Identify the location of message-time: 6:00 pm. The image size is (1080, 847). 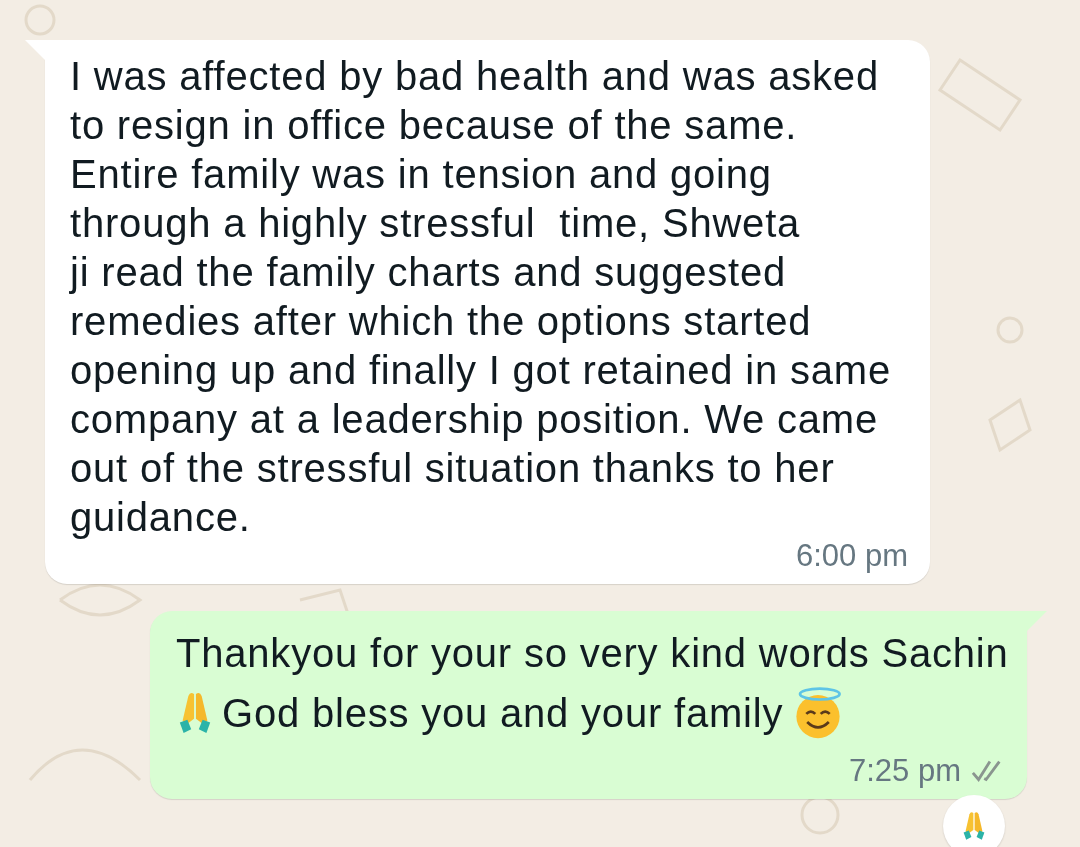
(852, 556).